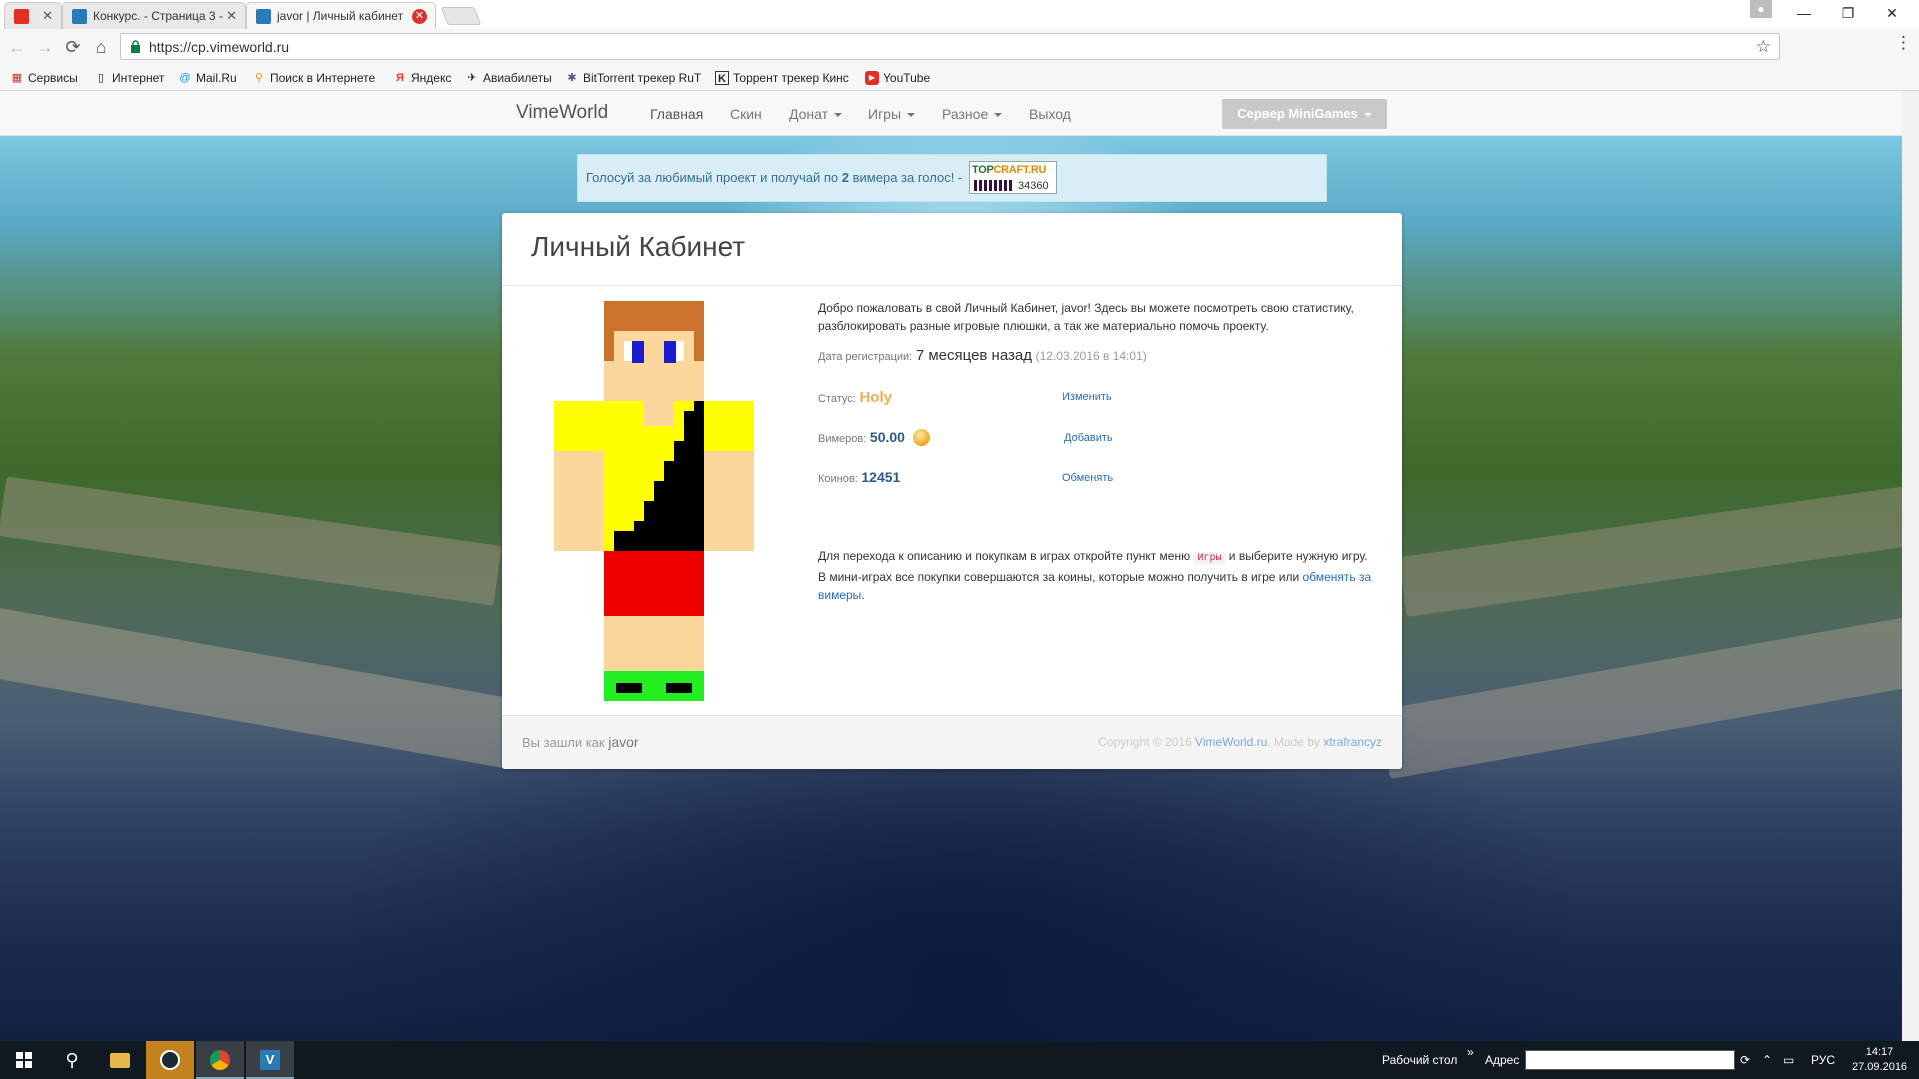  Describe the element at coordinates (101, 47) in the screenshot. I see `home-button: ⌂` at that location.